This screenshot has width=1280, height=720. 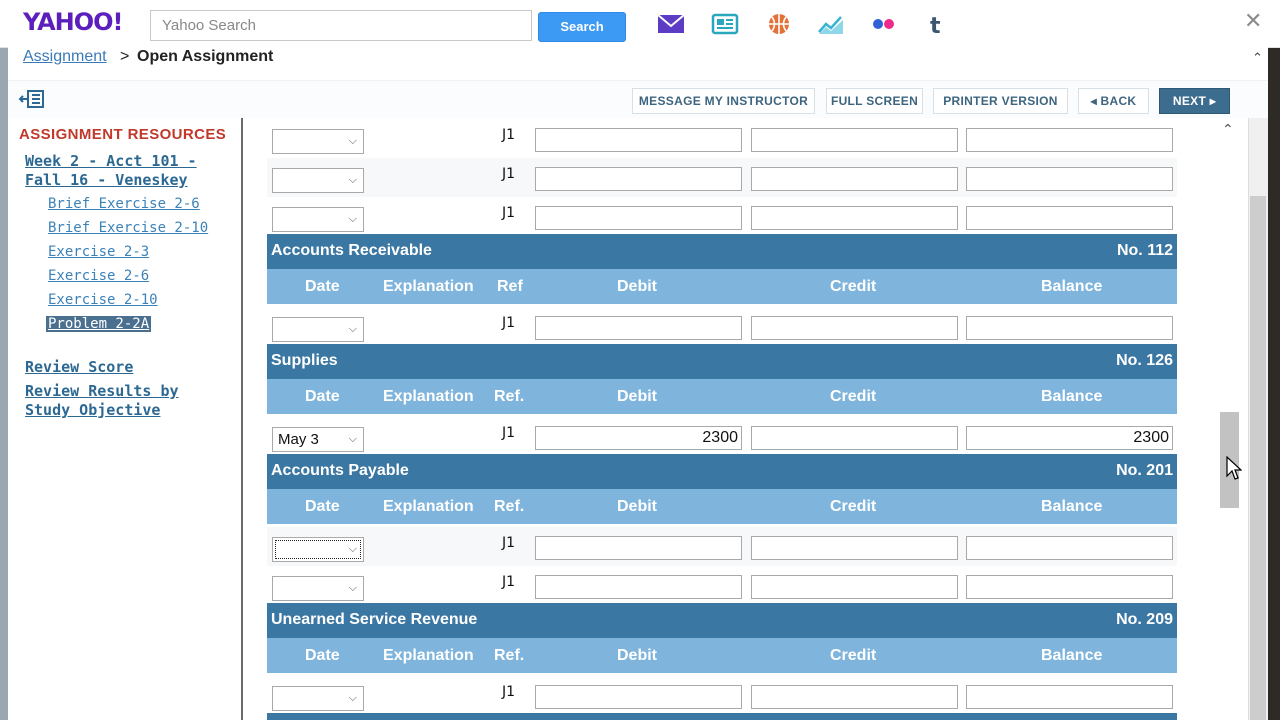 I want to click on account-header-payable: Accounts Payable No. 201, so click(x=722, y=471).